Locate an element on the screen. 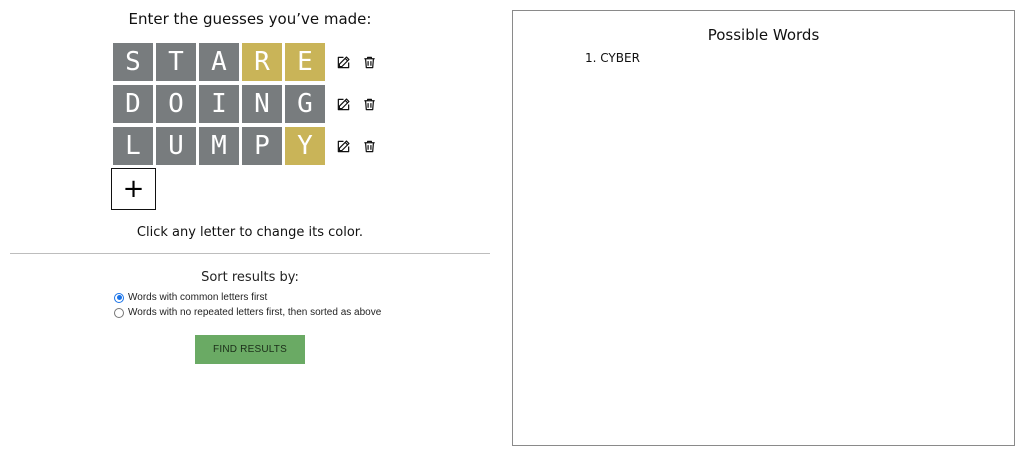  letter-tile: Y is located at coordinates (305, 146).